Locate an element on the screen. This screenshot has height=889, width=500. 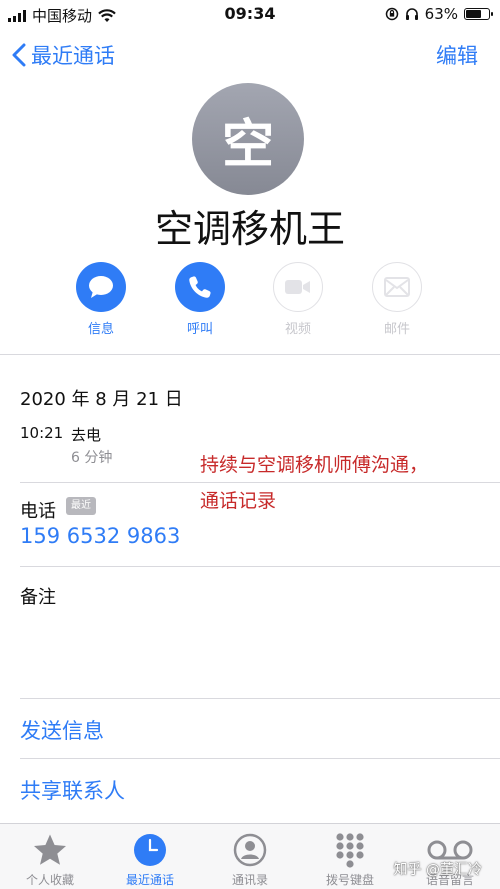
mail-action: 邮件 is located at coordinates (397, 299).